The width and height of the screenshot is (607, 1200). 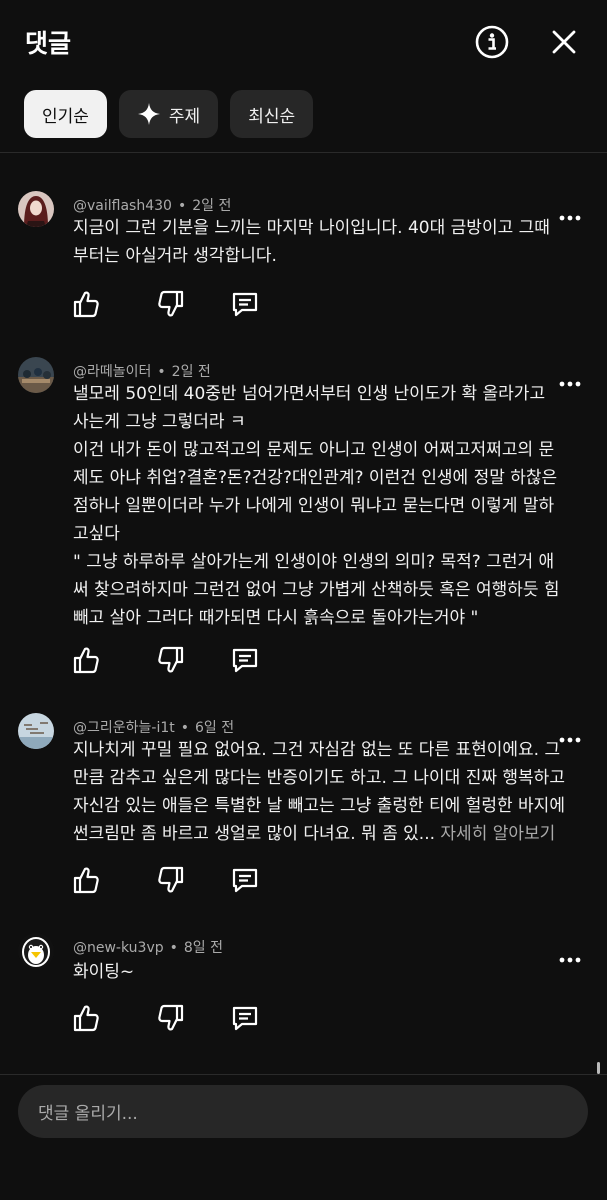 What do you see at coordinates (203, 948) in the screenshot?
I see `comment-time: 8일 전` at bounding box center [203, 948].